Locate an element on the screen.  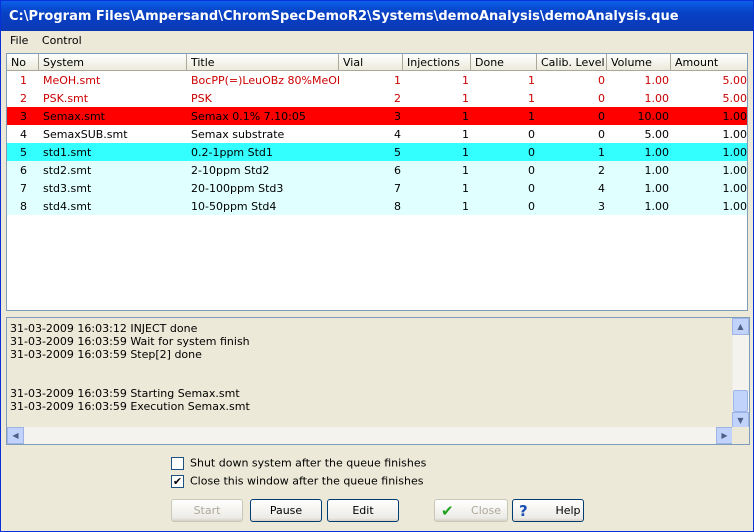
log-line: 31-03-2009 16:03:59 Starting Semax.smt is located at coordinates (125, 393).